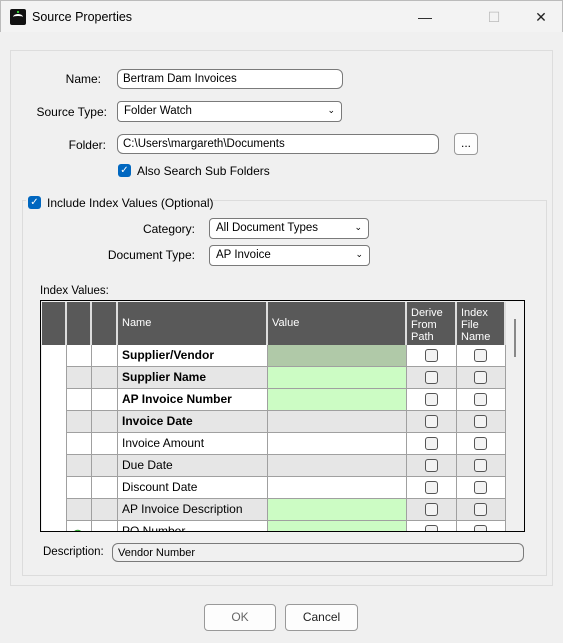 This screenshot has width=563, height=643. What do you see at coordinates (321, 617) in the screenshot?
I see `cancel-button: Cancel` at bounding box center [321, 617].